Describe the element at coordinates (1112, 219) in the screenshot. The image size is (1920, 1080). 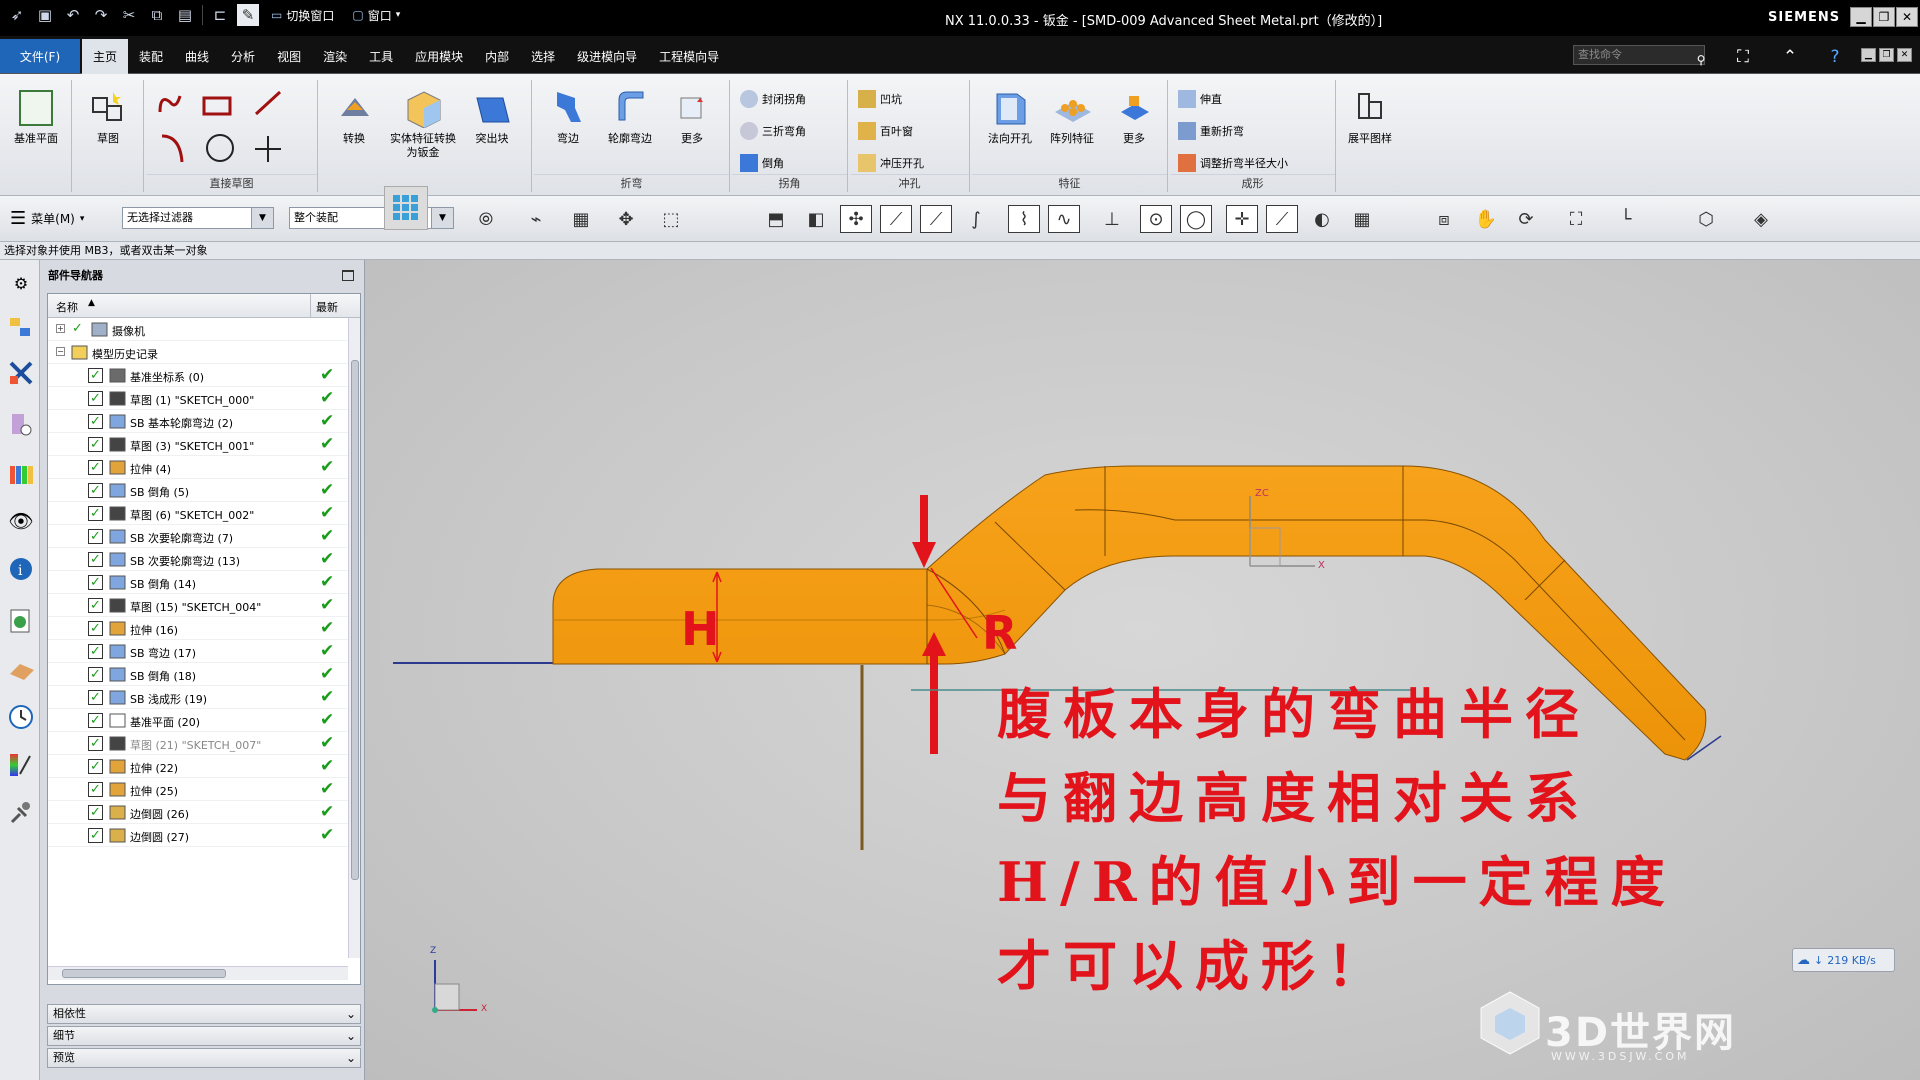
I see `perpendicular-icon: ⊥` at that location.